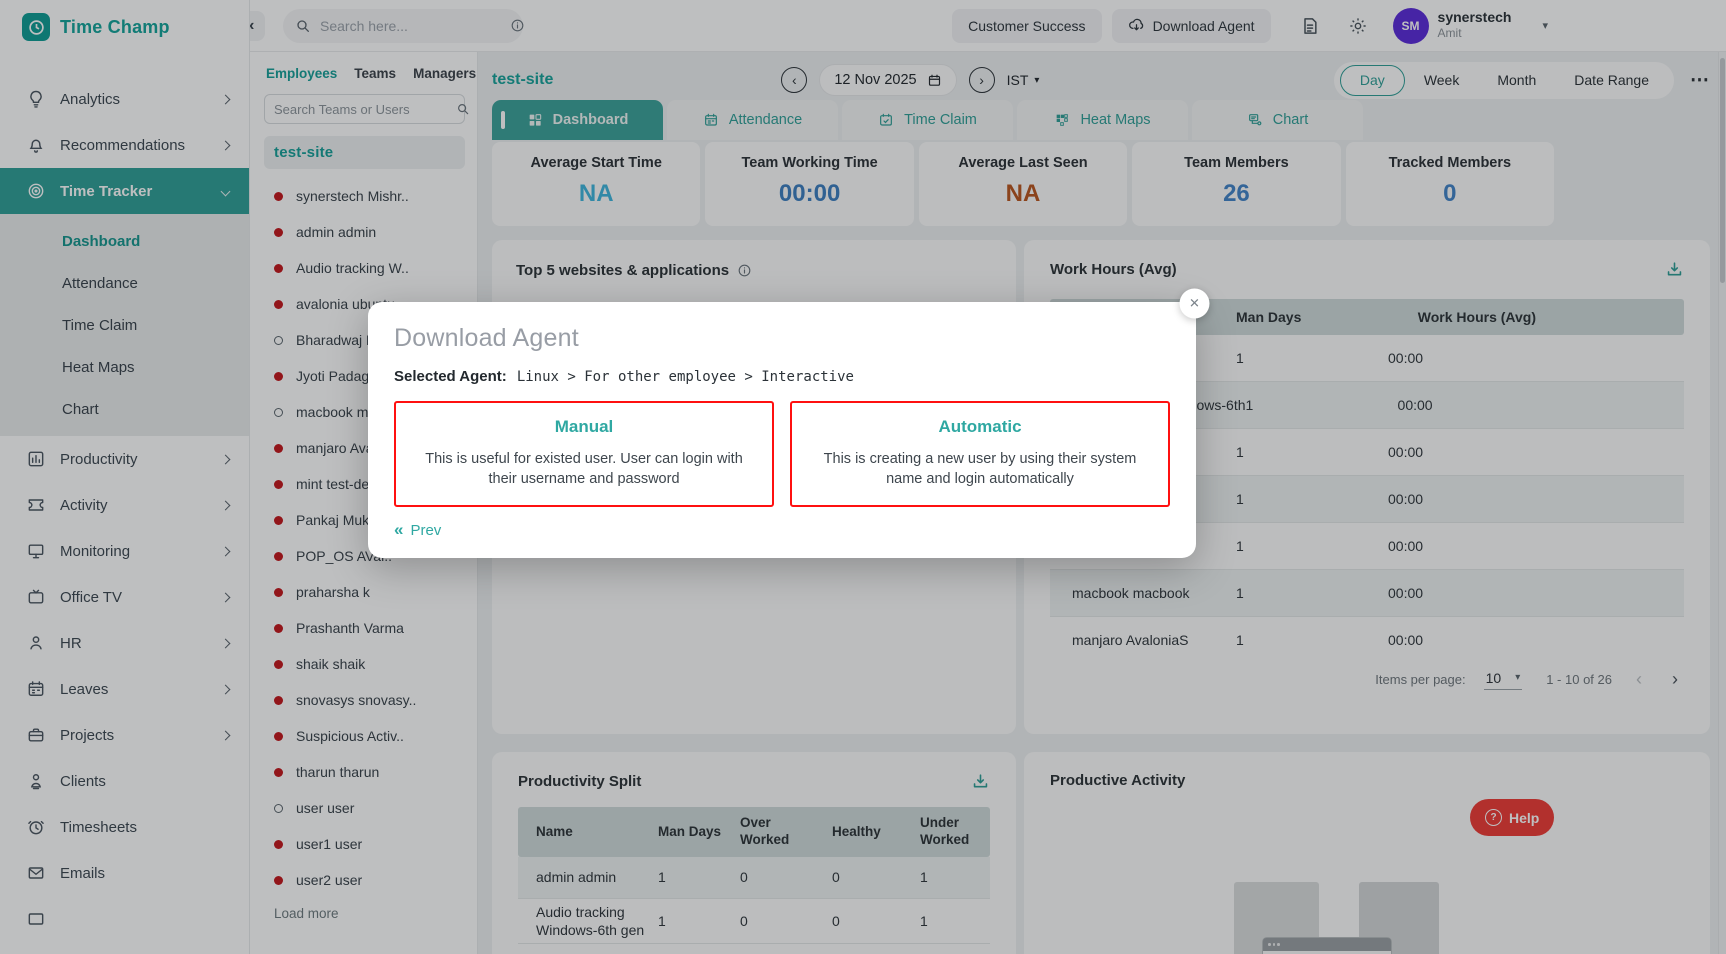 The height and width of the screenshot is (954, 1726). Describe the element at coordinates (685, 377) in the screenshot. I see `selected-agent-value: Linux > For other employee > Interactive` at that location.